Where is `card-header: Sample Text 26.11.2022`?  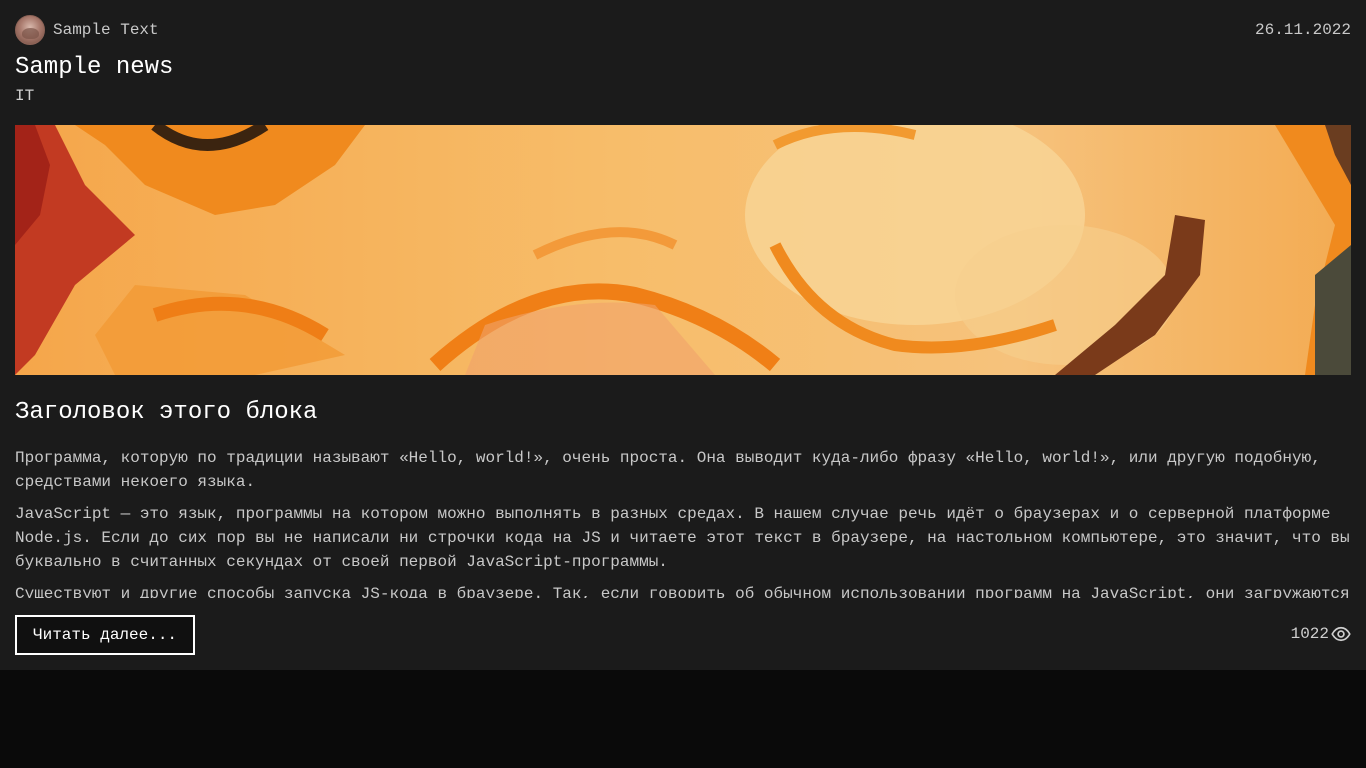
card-header: Sample Text 26.11.2022 is located at coordinates (683, 30).